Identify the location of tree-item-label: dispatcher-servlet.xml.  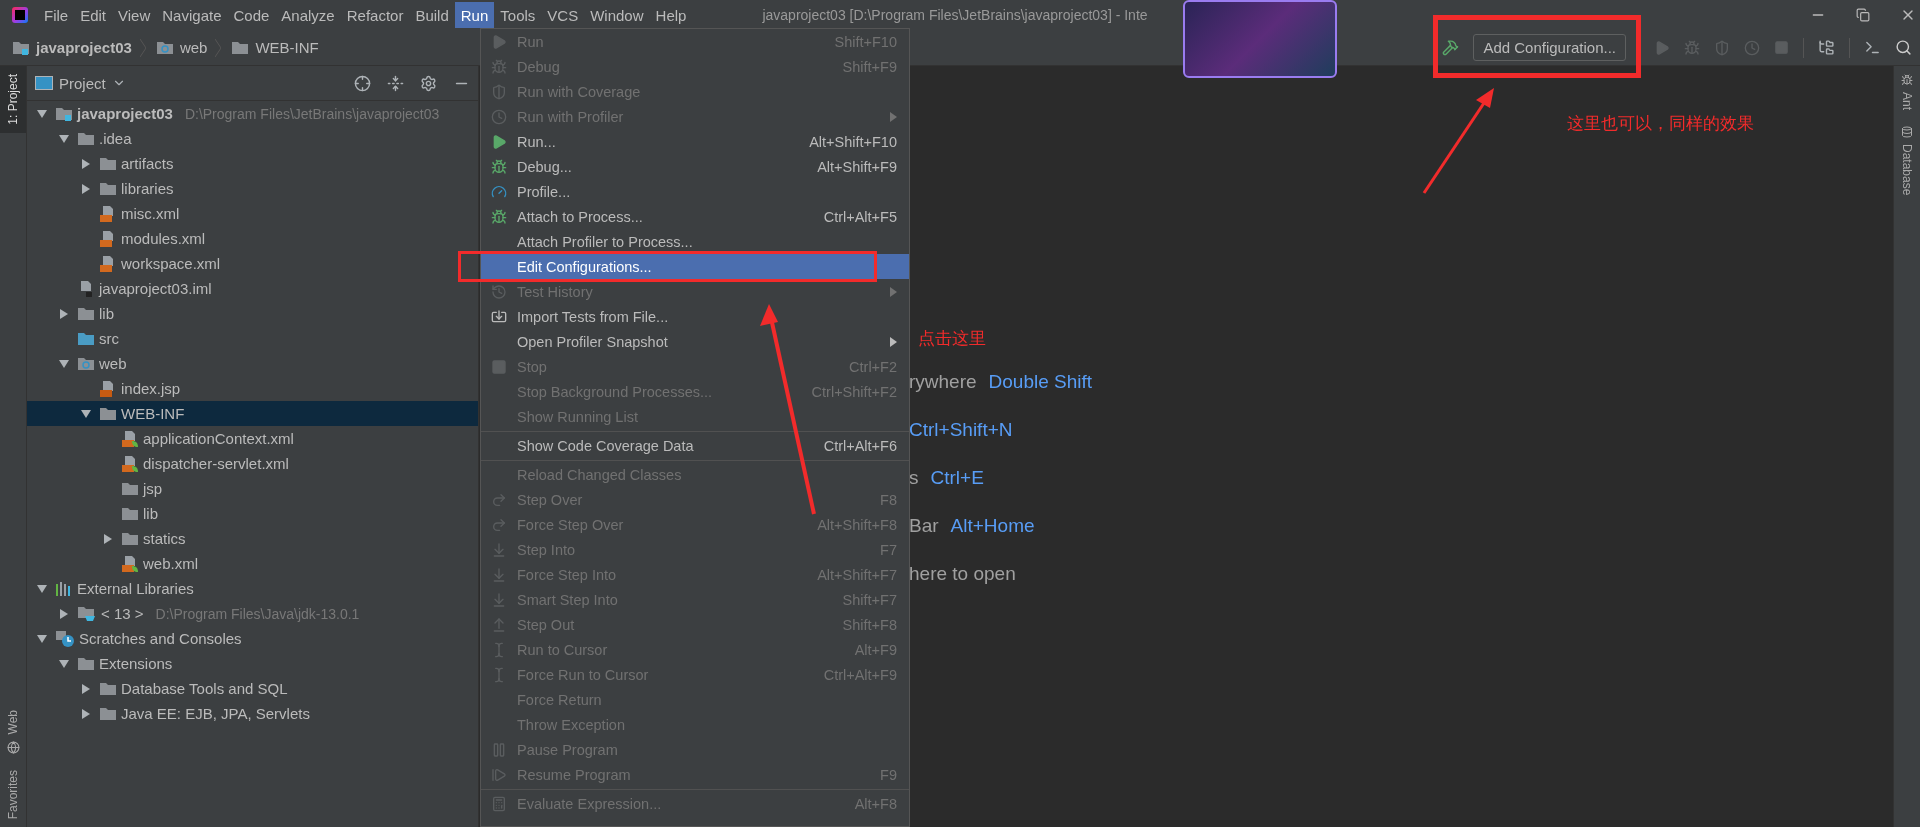
(216, 463).